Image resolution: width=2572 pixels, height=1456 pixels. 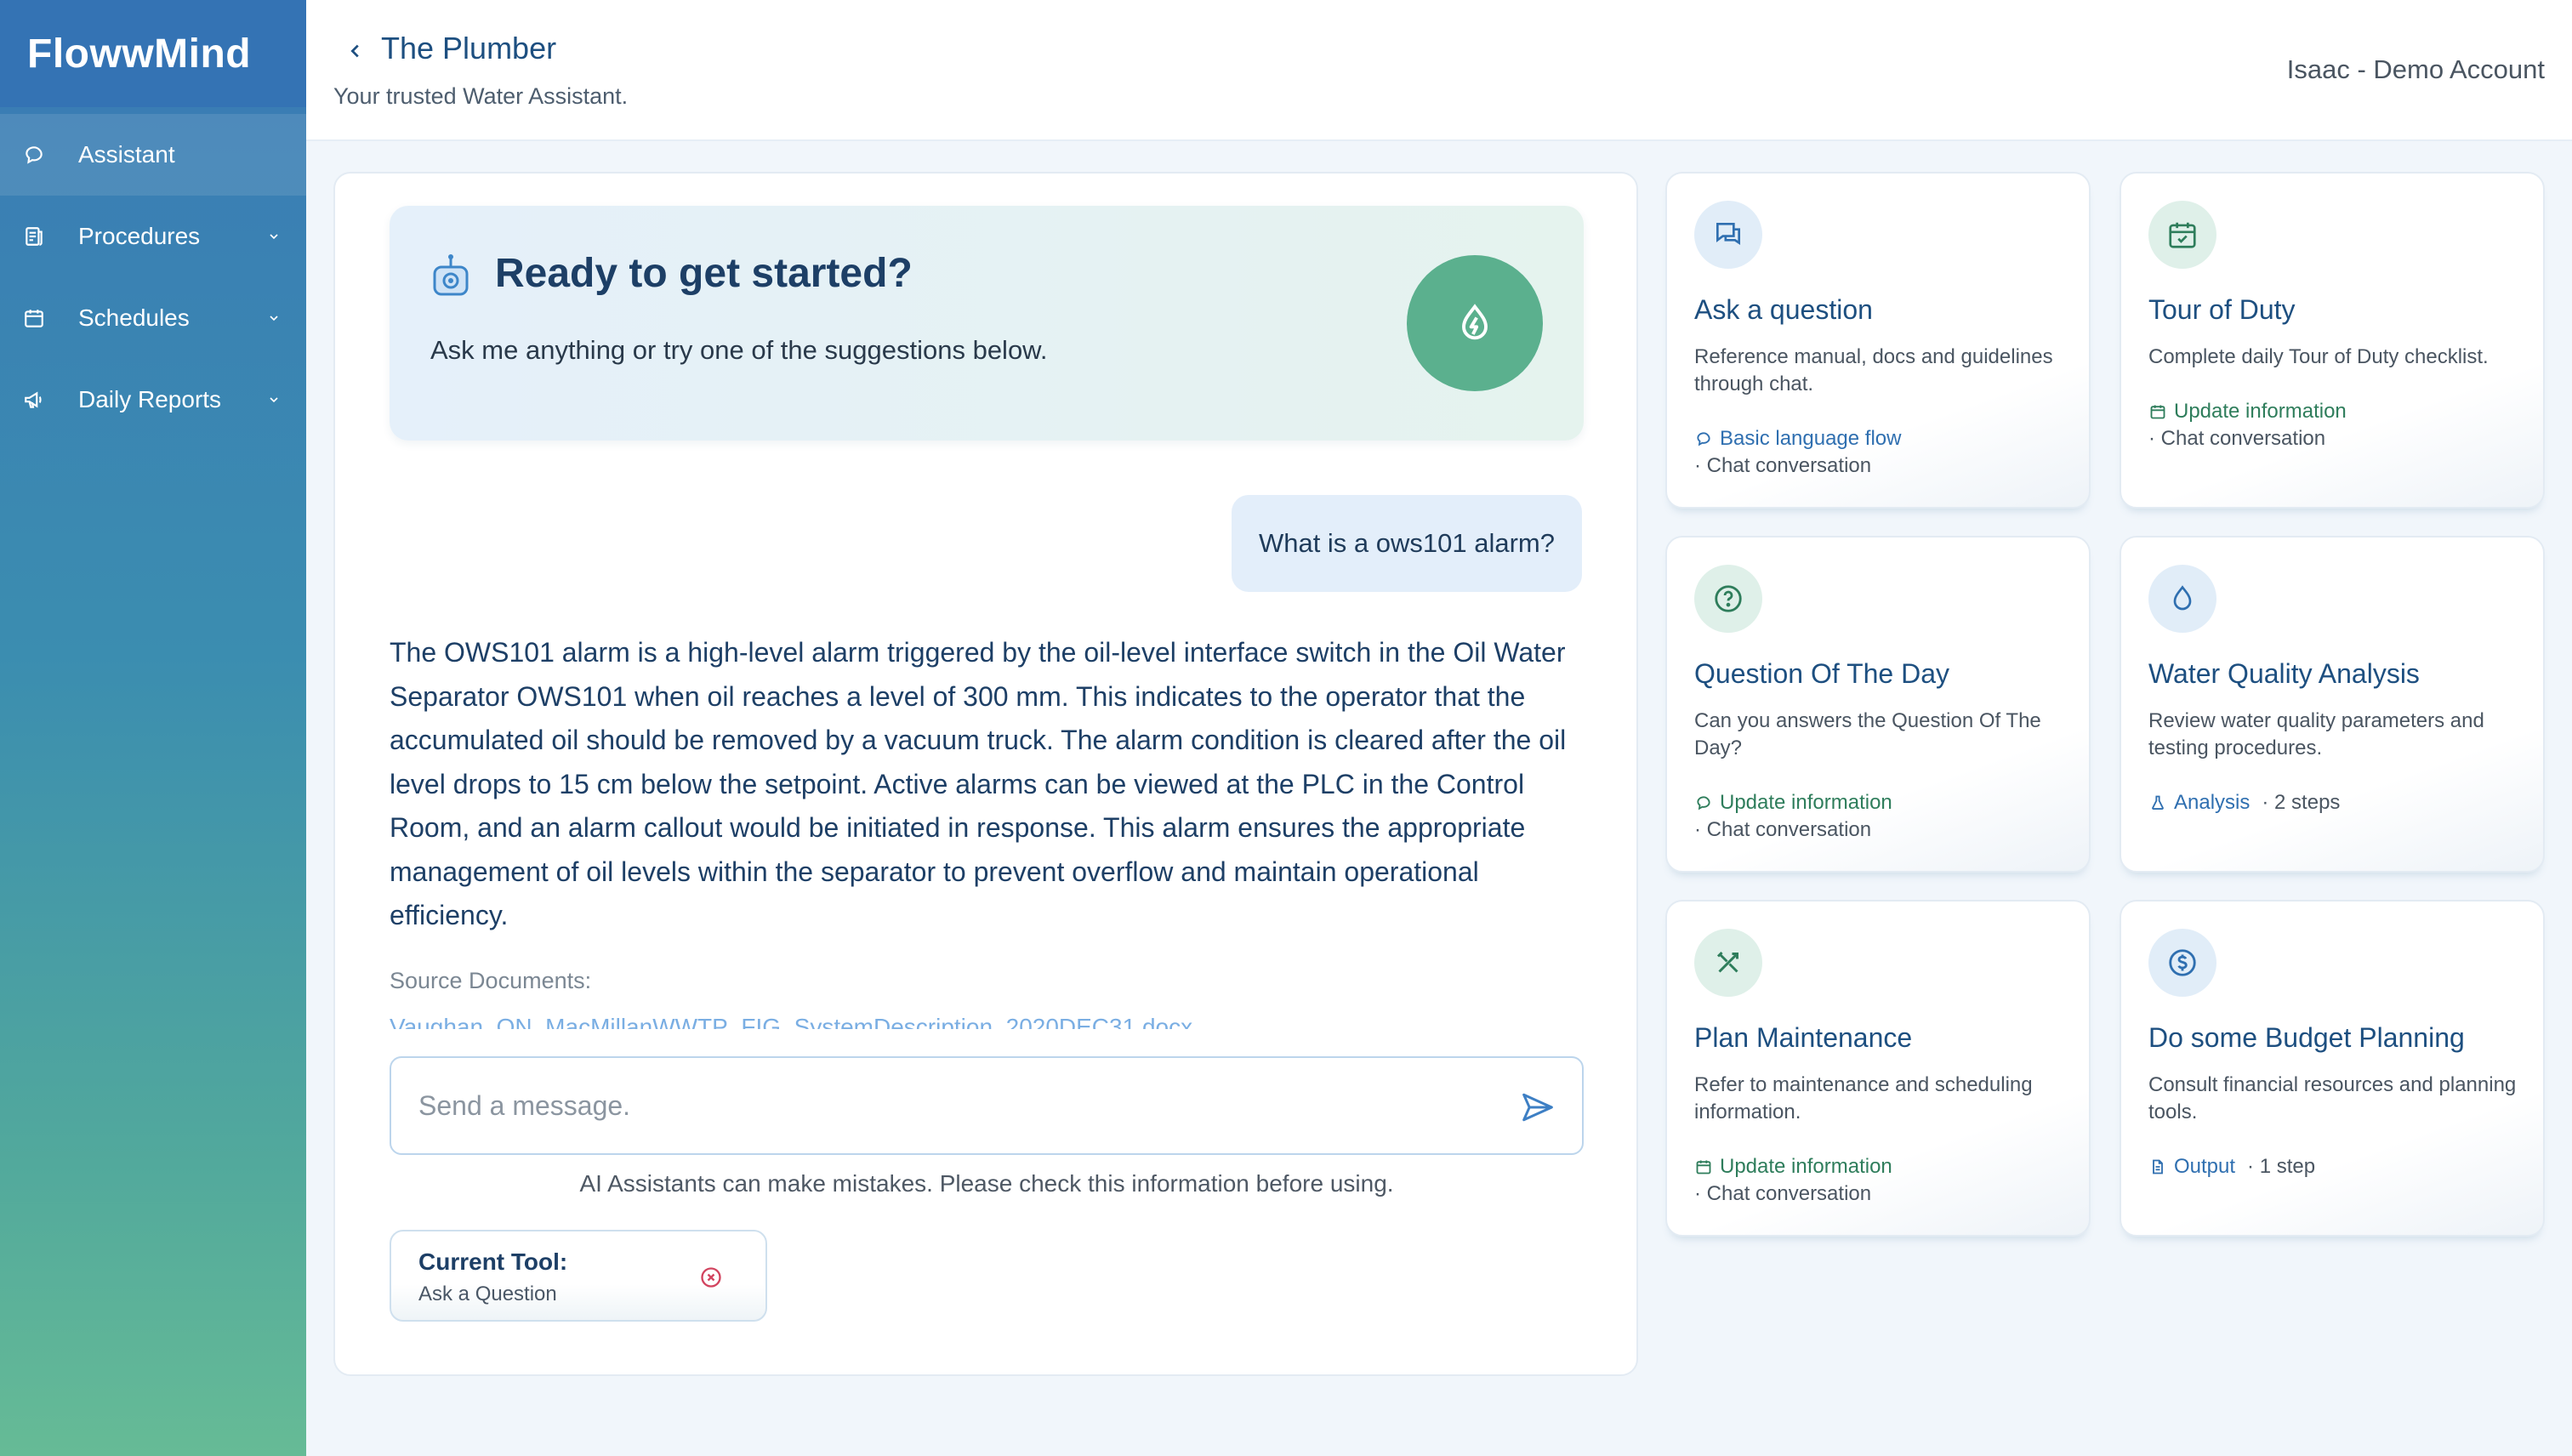 I want to click on water-bolt-icon, so click(x=1475, y=323).